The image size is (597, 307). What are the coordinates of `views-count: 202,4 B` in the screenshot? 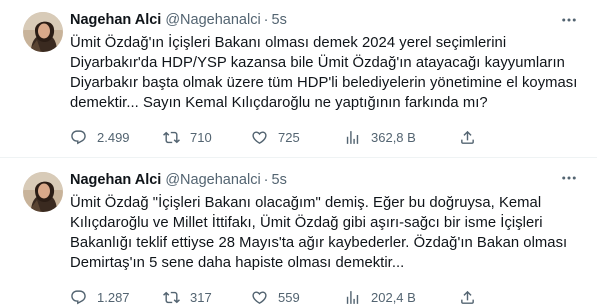 It's located at (393, 297).